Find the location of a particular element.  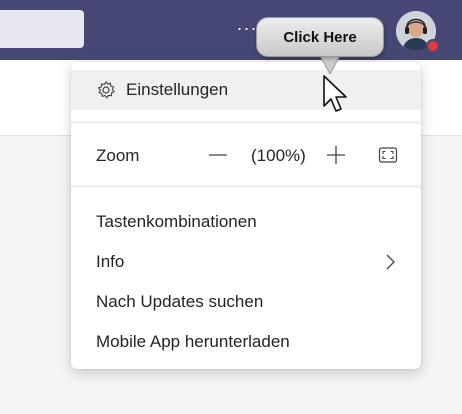

search-input is located at coordinates (42, 29).